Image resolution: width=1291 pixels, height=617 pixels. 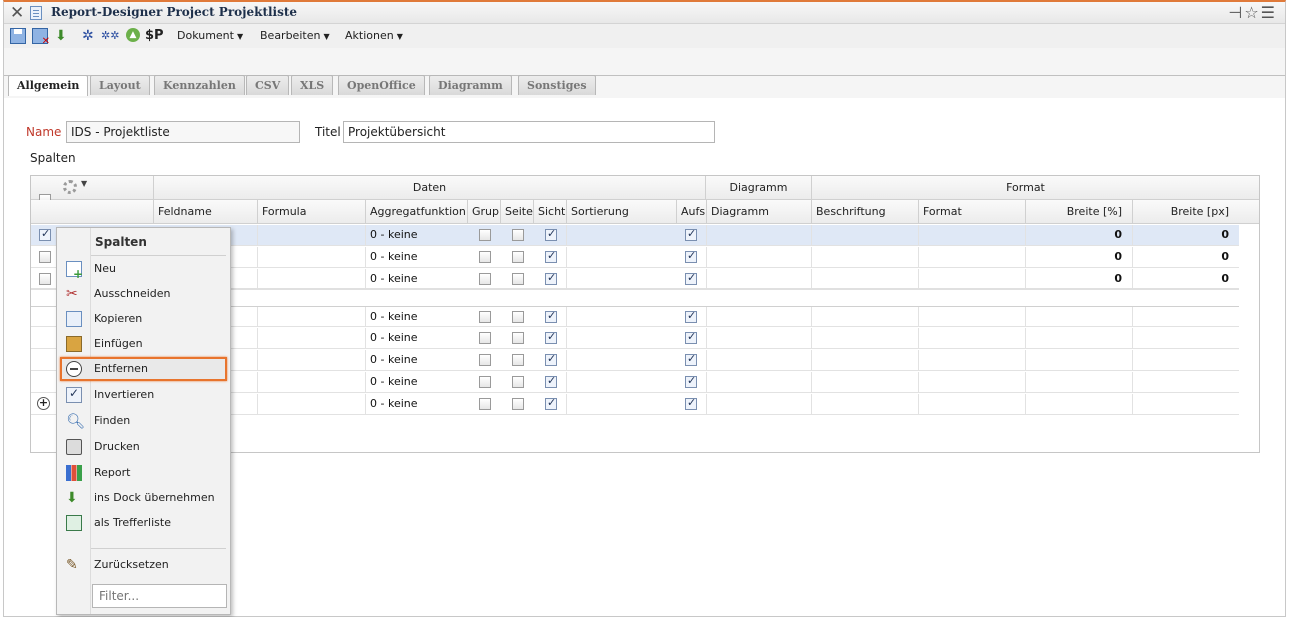 I want to click on chevron-down-icon: ▼, so click(x=84, y=183).